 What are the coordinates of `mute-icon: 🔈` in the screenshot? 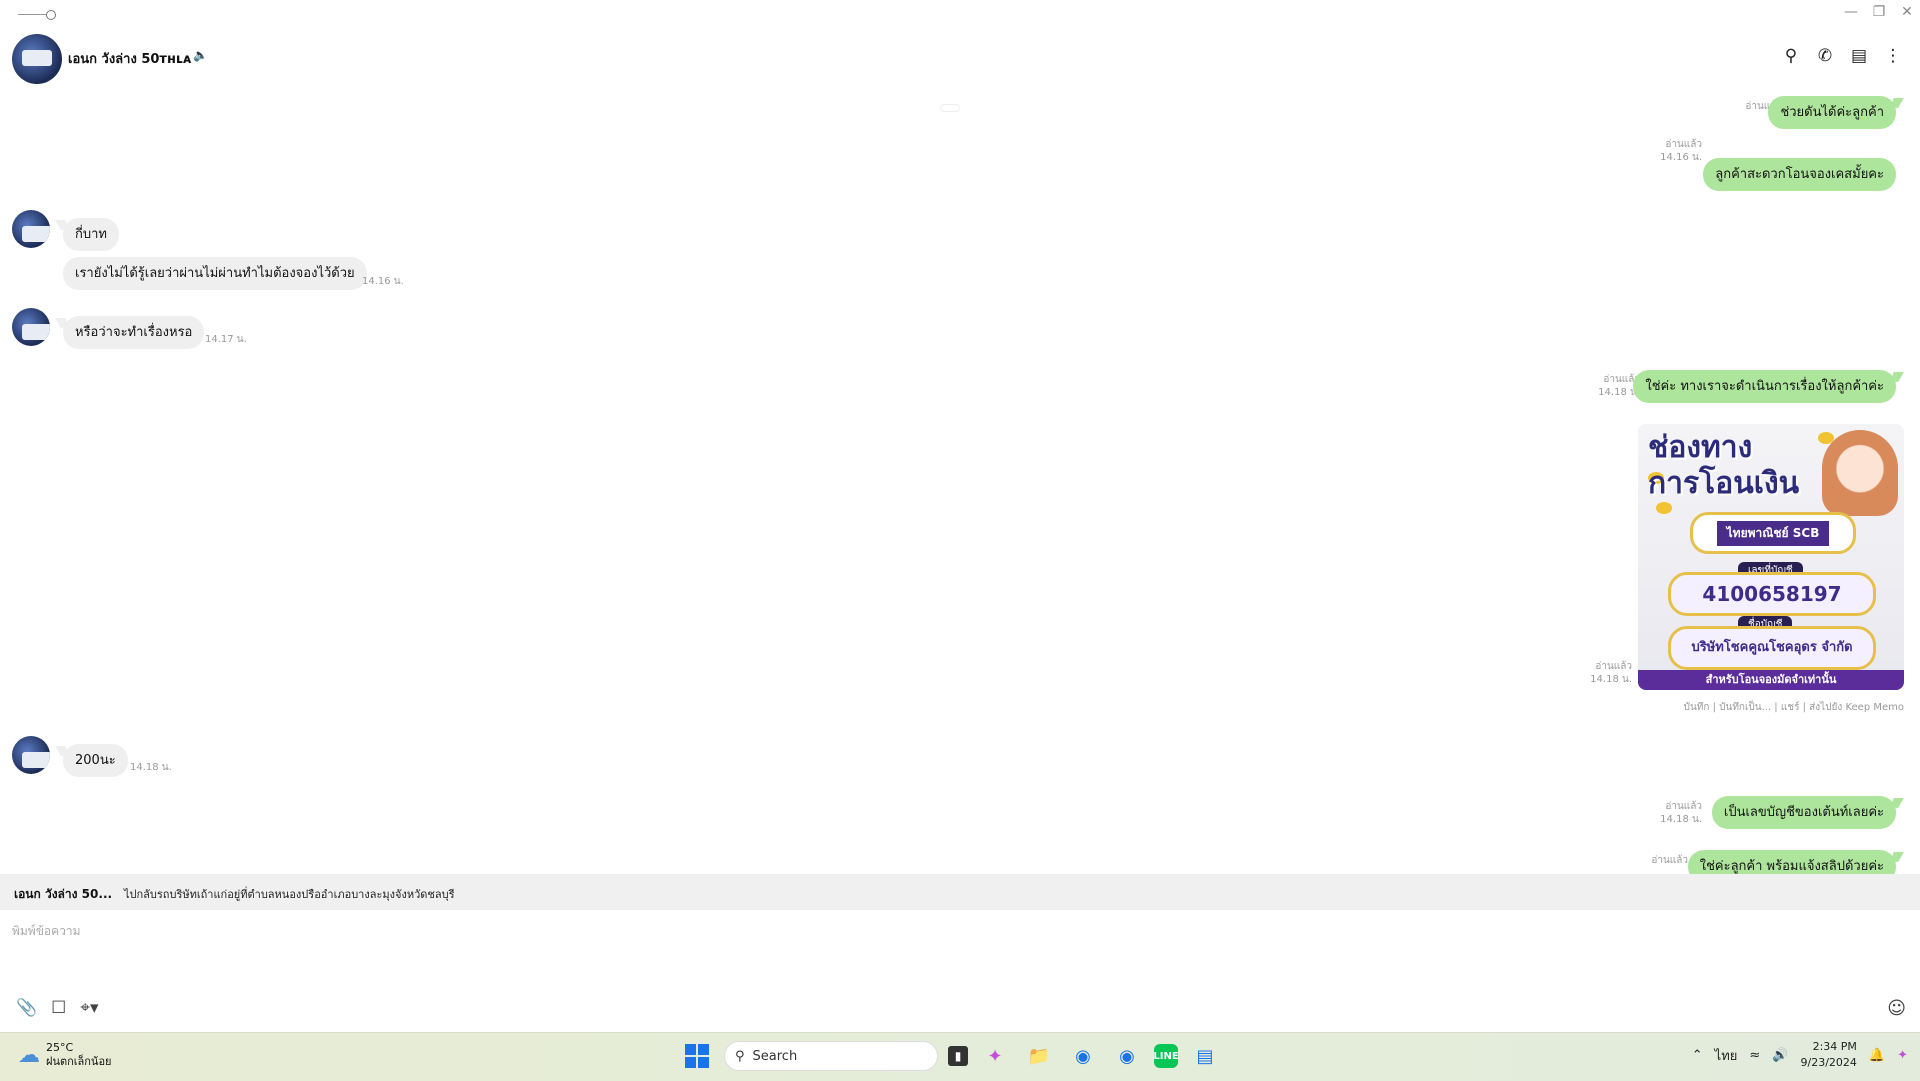 It's located at (200, 55).